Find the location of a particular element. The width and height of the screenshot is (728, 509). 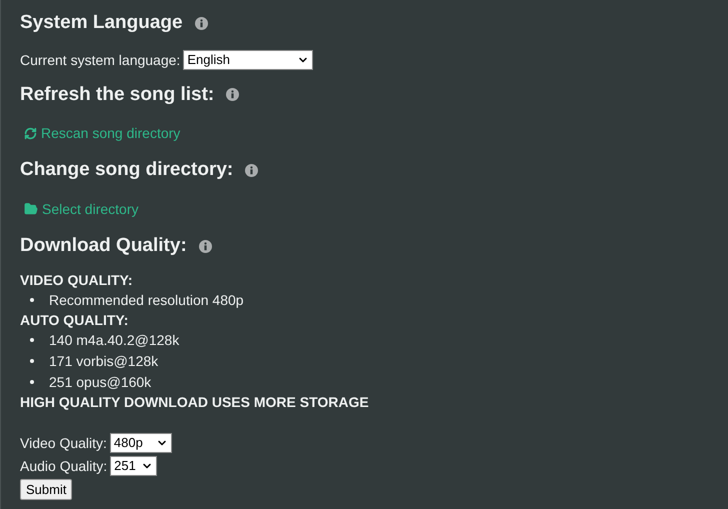

quality-heading: VIDEO QUALITY: is located at coordinates (77, 280).